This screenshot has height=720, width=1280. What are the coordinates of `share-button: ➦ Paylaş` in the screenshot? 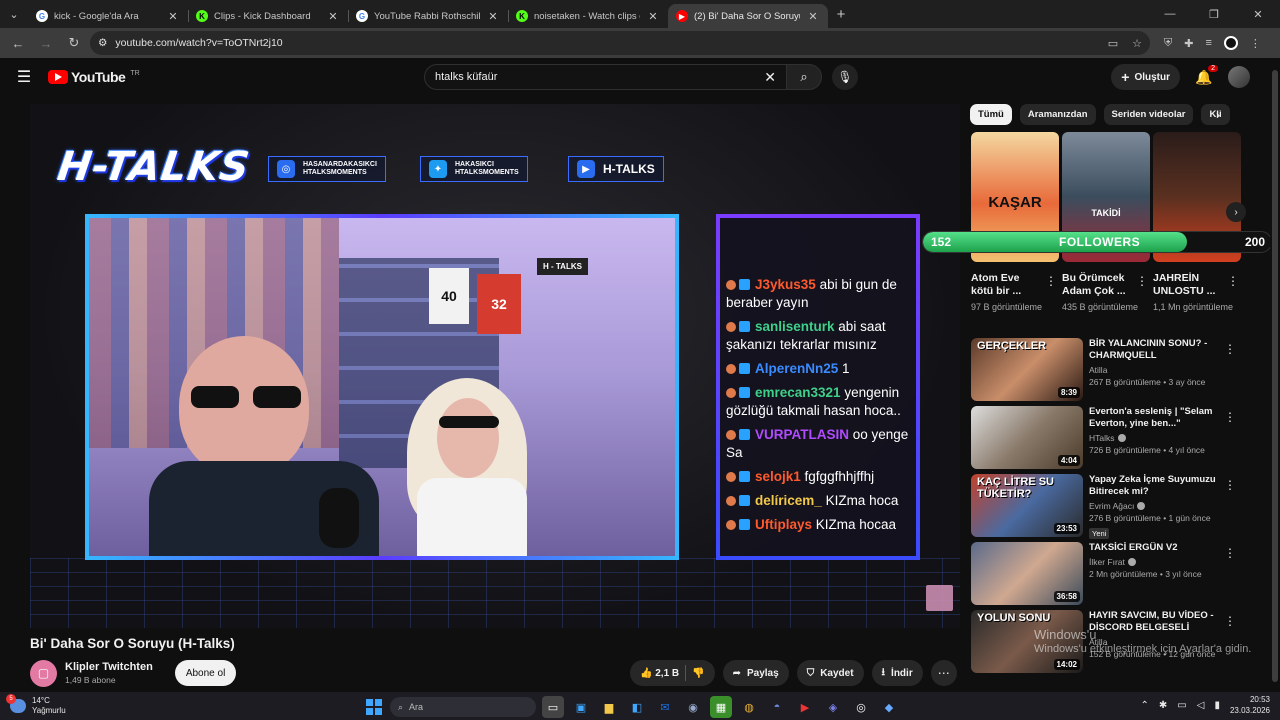 It's located at (755, 673).